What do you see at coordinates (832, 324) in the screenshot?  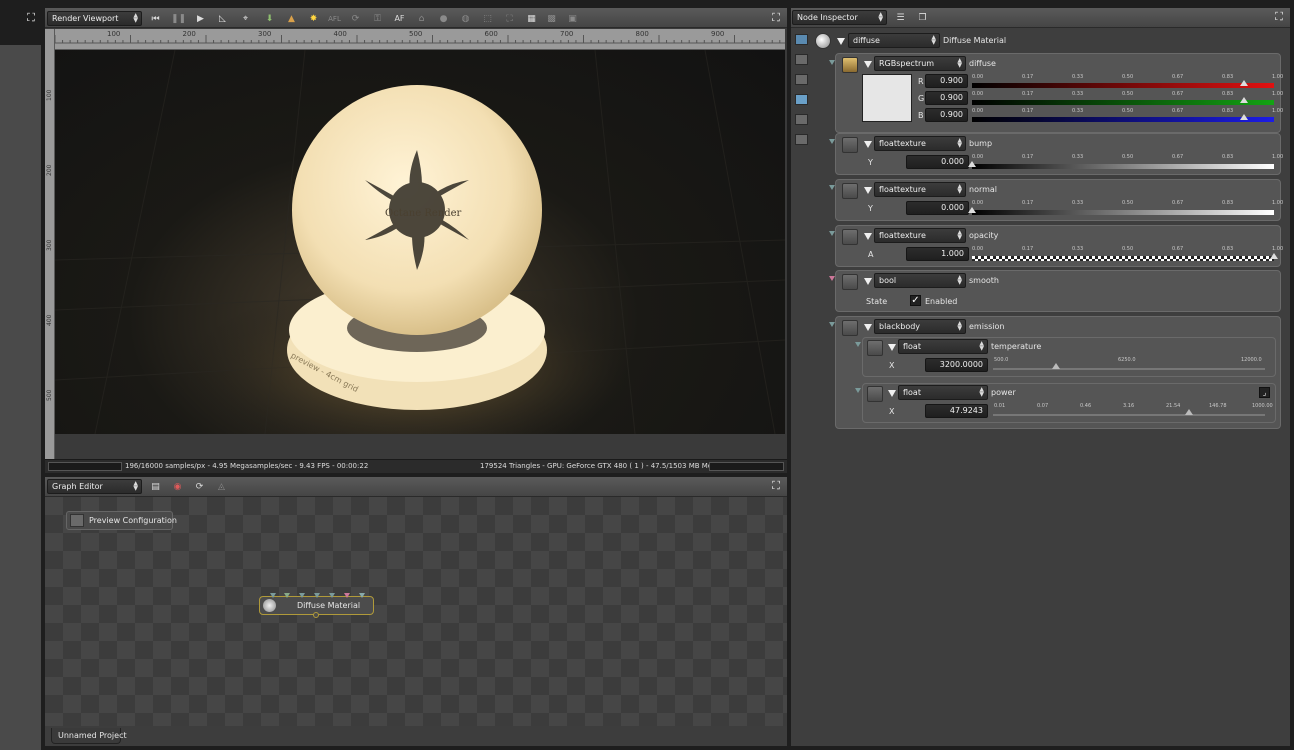 I see `emission-pin` at bounding box center [832, 324].